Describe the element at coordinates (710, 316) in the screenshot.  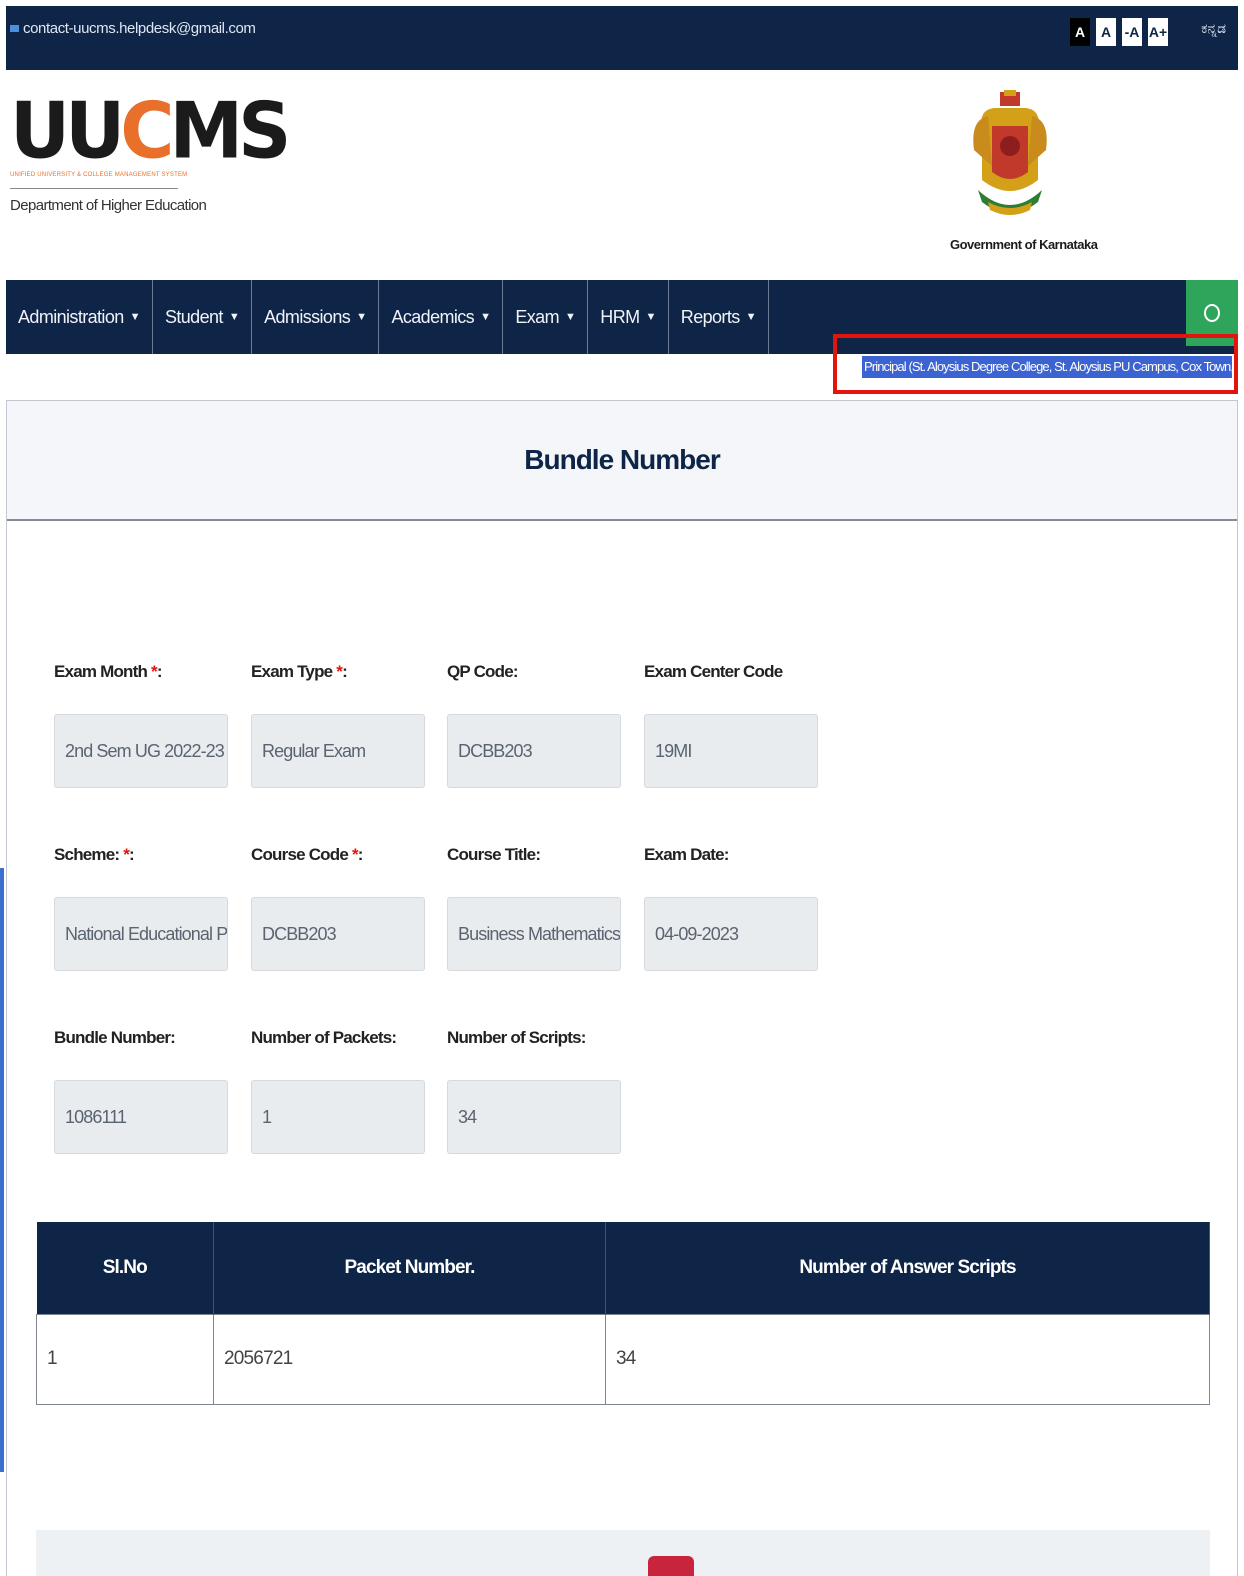
I see `nav-reports-label: Reports` at that location.